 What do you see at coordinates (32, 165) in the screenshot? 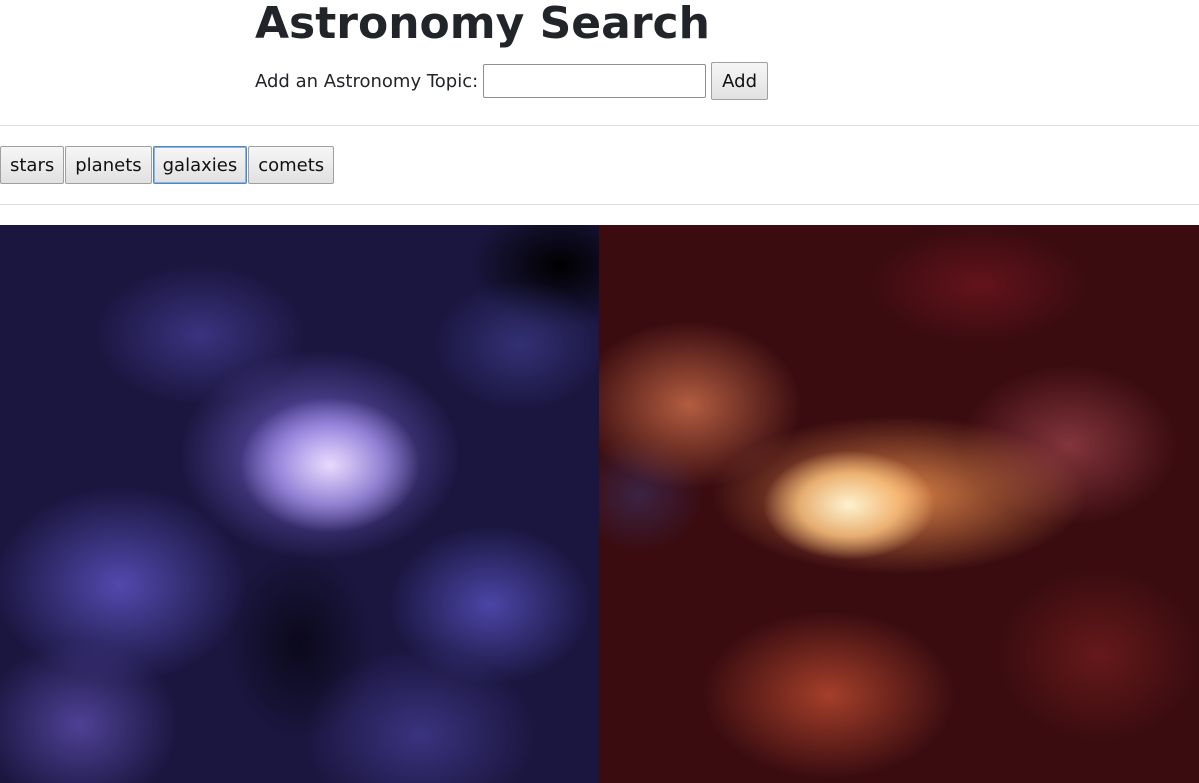
I see `topic-button-stars: stars` at bounding box center [32, 165].